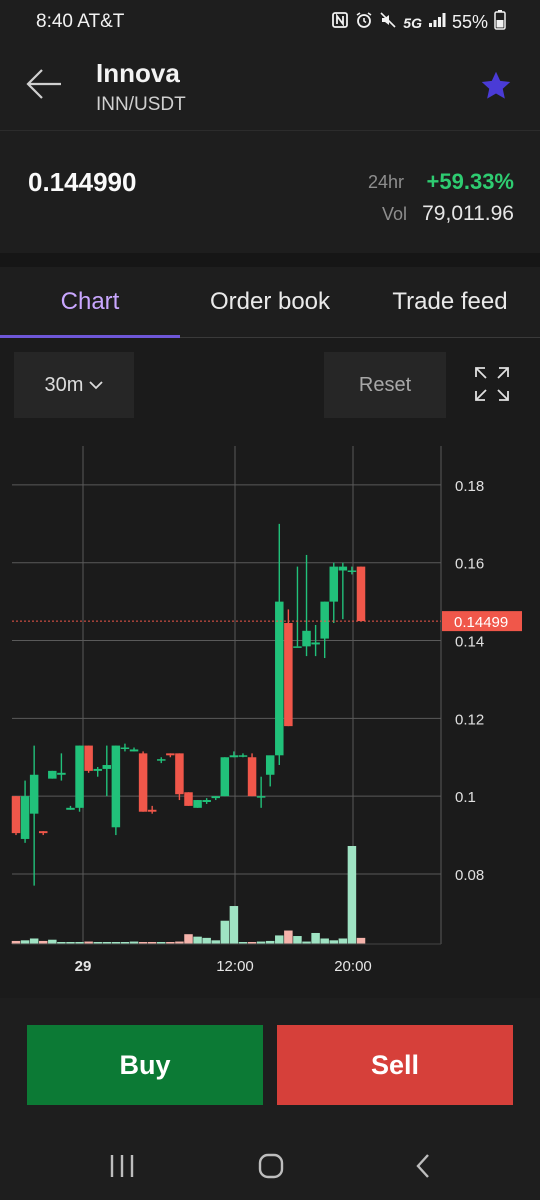  Describe the element at coordinates (83, 966) in the screenshot. I see `x-tick-label: 29` at that location.